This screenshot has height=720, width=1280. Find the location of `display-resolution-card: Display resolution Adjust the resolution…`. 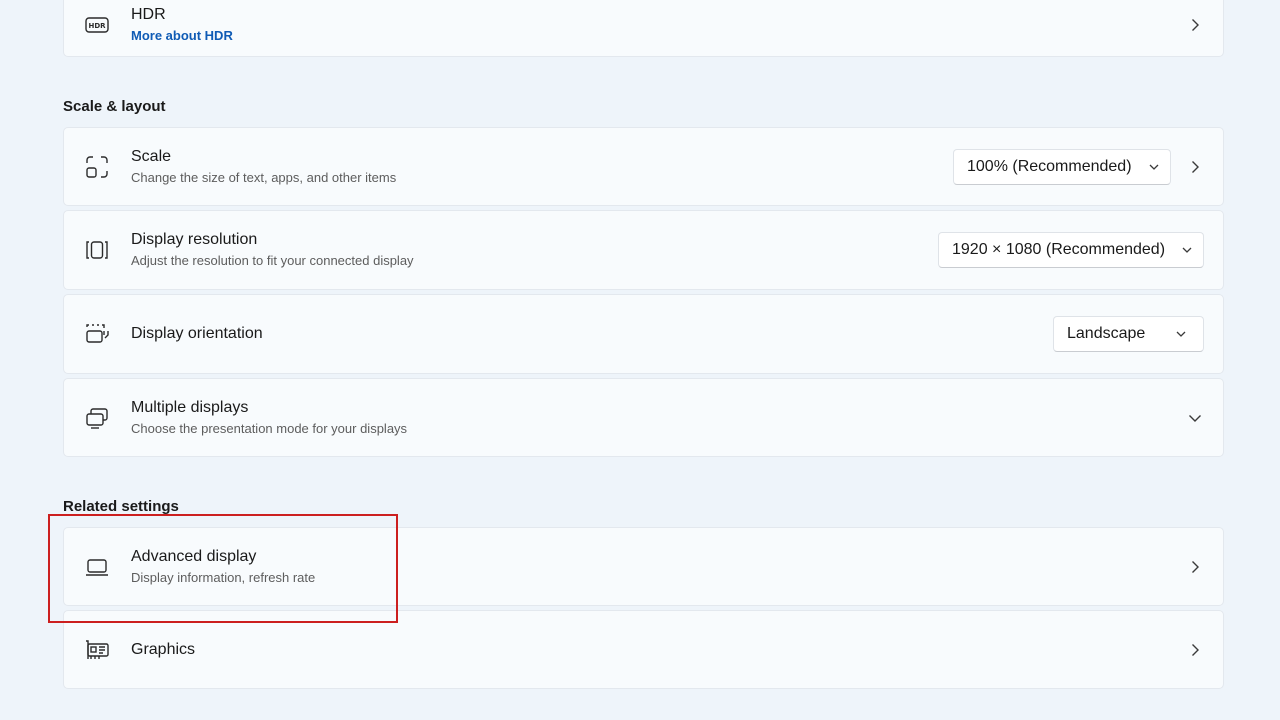

display-resolution-card: Display resolution Adjust the resolution… is located at coordinates (643, 250).